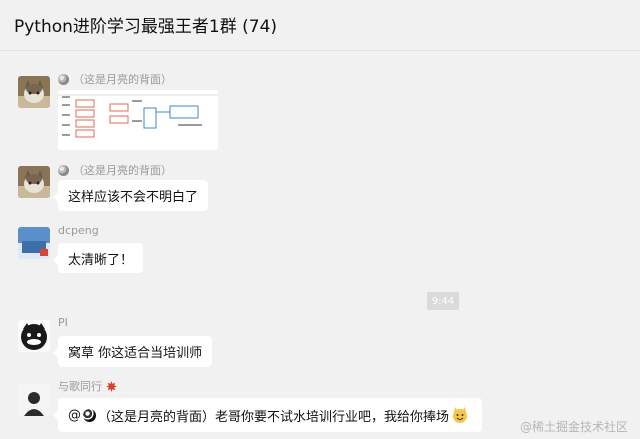 The height and width of the screenshot is (439, 640). Describe the element at coordinates (135, 353) in the screenshot. I see `message-text: 窝草 你这适合当培训师` at that location.